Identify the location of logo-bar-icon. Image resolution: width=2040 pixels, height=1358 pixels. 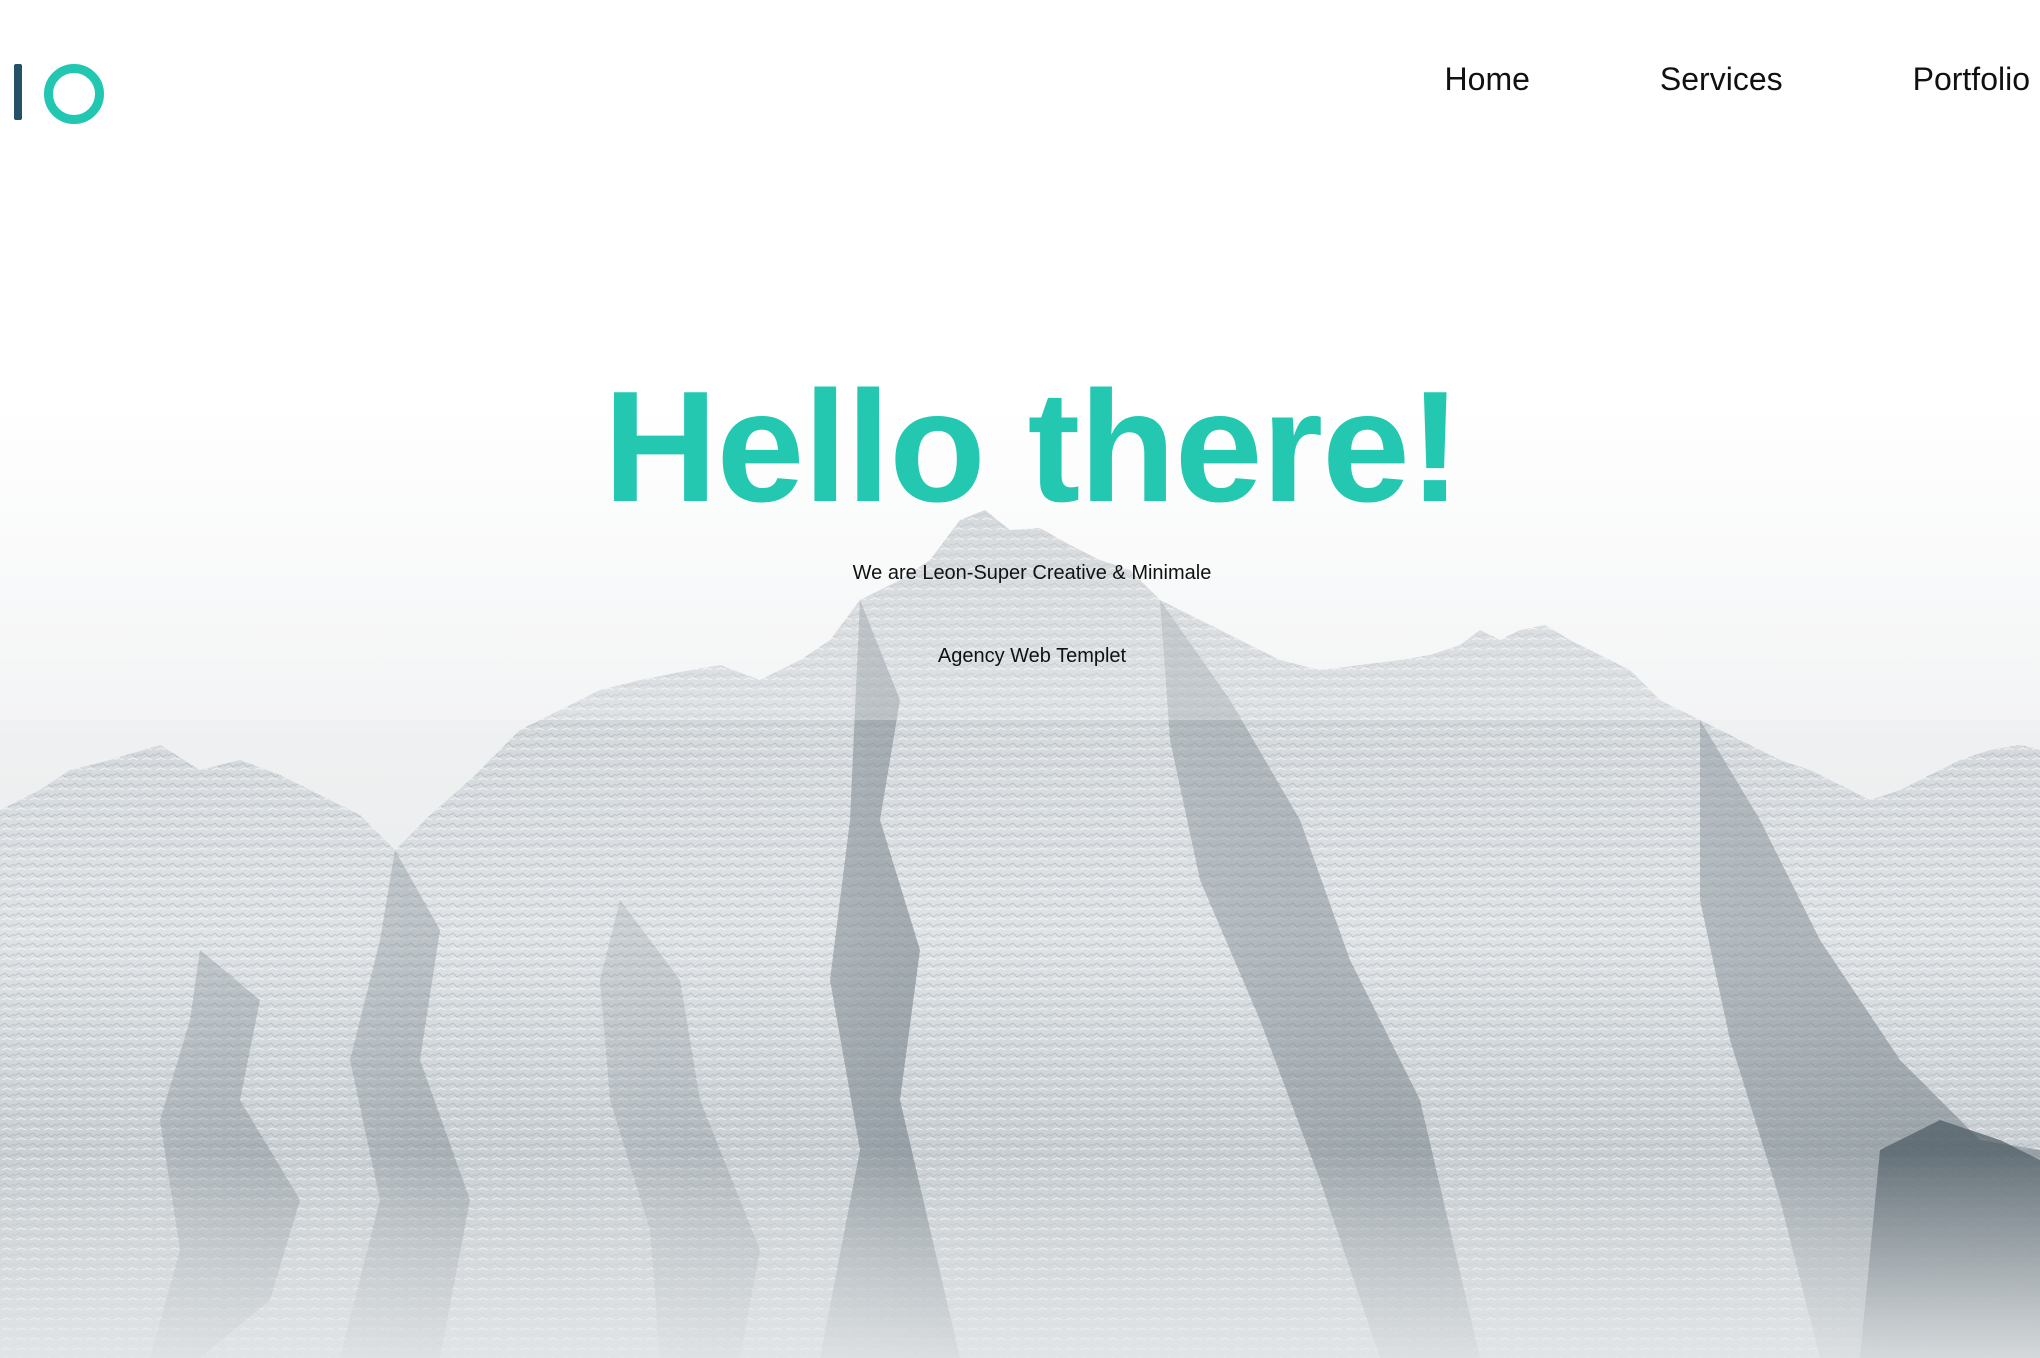
(18, 92).